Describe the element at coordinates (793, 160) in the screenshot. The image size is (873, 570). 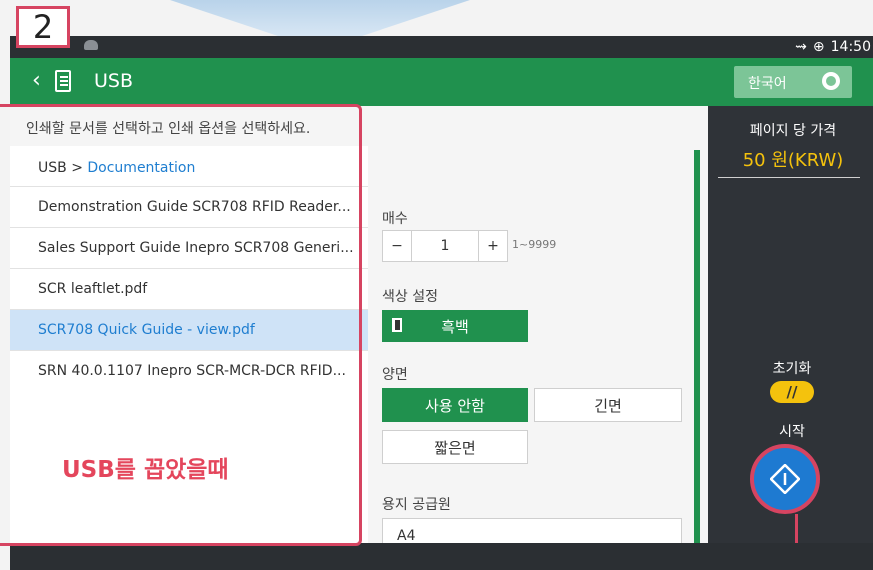
I see `price-value: 50 원(KRW)` at that location.